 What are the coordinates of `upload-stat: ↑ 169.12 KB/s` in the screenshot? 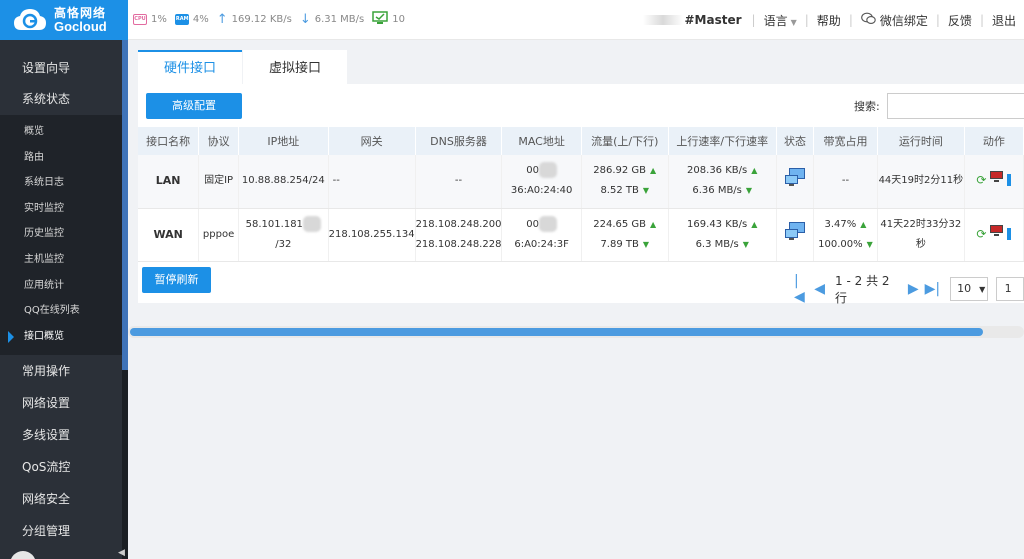 It's located at (254, 19).